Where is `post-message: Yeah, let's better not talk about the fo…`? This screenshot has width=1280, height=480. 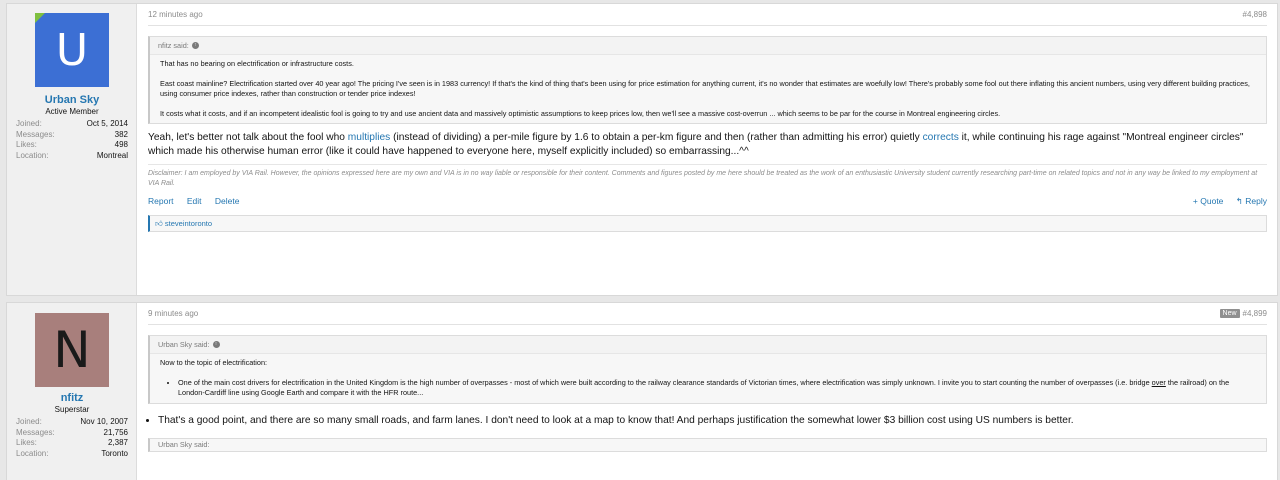
post-message: Yeah, let's better not talk about the fo… is located at coordinates (707, 145).